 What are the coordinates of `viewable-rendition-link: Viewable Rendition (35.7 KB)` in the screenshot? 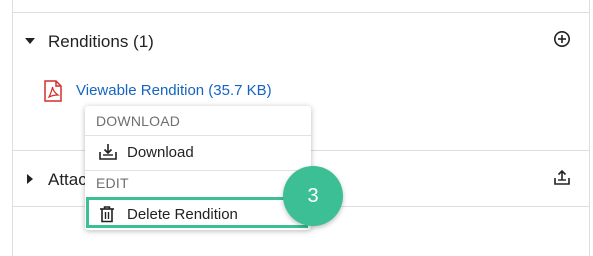 It's located at (174, 90).